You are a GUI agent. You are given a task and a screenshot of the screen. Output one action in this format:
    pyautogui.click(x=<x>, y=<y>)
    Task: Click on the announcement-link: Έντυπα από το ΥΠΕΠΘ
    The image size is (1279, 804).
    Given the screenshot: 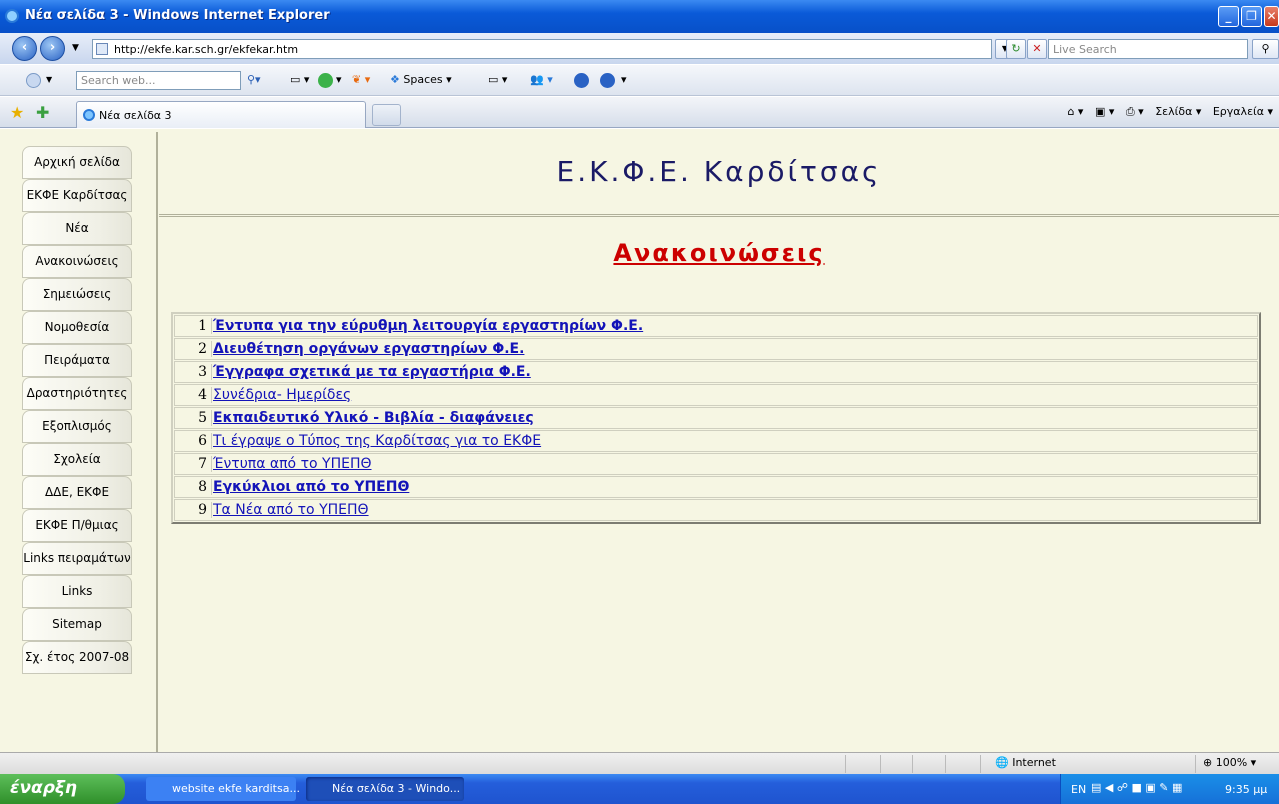 What is the action you would take?
    pyautogui.click(x=291, y=464)
    